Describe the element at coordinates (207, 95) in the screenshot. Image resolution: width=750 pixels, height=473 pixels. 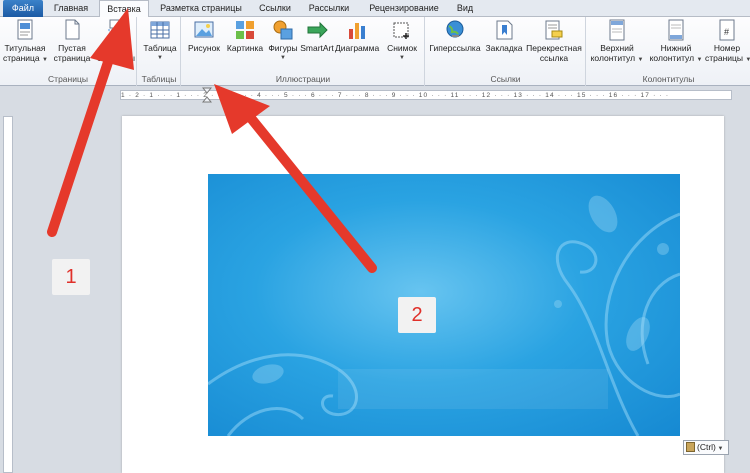
I see `indent-marker-icon` at that location.